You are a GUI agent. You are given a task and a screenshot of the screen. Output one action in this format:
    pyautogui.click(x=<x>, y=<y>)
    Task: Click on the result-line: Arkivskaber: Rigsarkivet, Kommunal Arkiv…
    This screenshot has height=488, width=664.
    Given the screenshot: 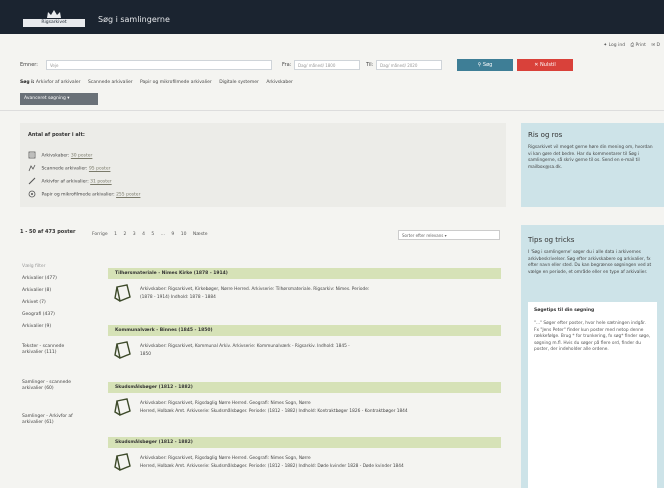 What is the action you would take?
    pyautogui.click(x=245, y=346)
    